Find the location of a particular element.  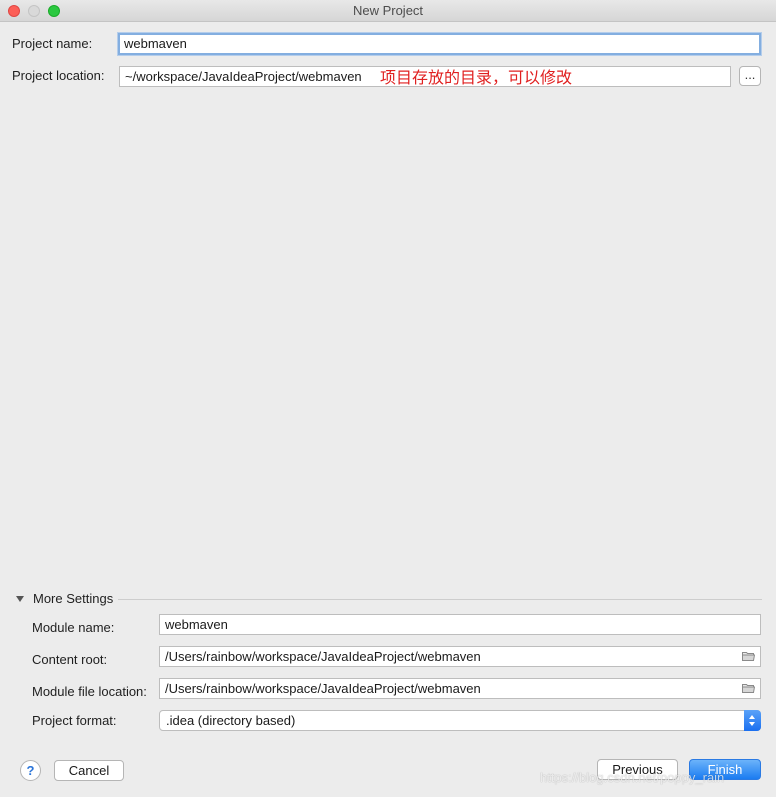

updown-arrows-icon is located at coordinates (752, 720).